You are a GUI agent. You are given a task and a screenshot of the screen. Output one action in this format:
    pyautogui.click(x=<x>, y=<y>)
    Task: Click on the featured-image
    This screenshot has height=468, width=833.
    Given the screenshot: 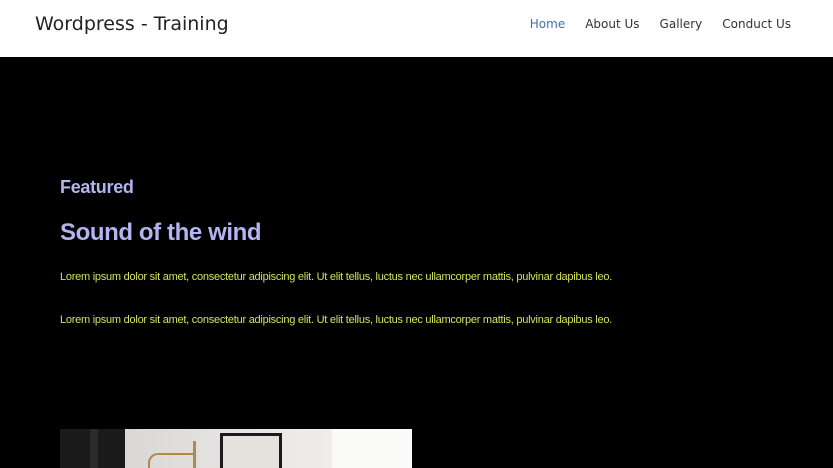 What is the action you would take?
    pyautogui.click(x=236, y=448)
    